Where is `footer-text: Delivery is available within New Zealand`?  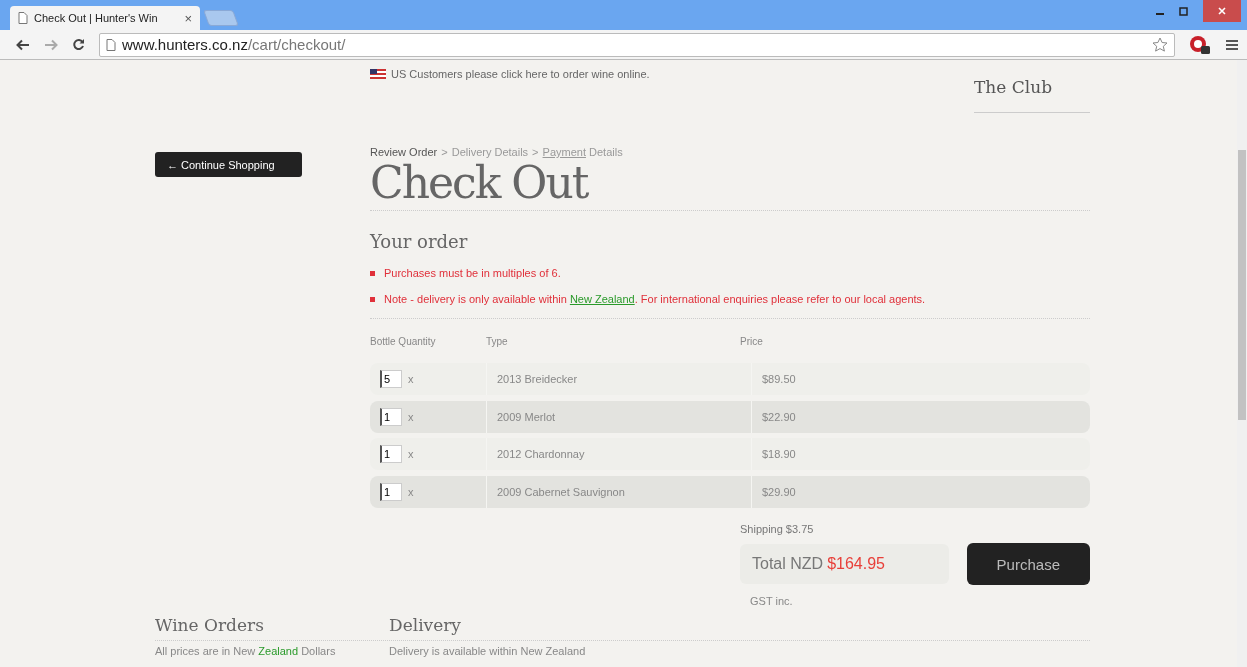
footer-text: Delivery is available within New Zealand is located at coordinates (487, 651).